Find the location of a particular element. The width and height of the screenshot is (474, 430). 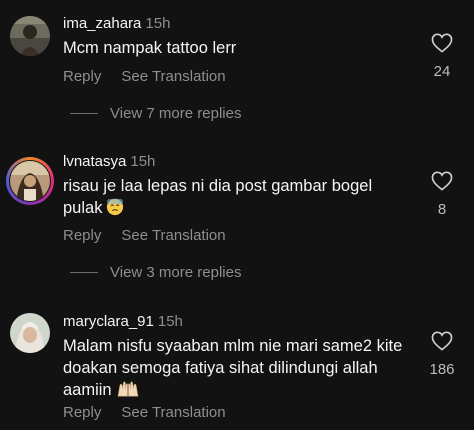

view-more-replies-button: View 3 more replies is located at coordinates (155, 272).